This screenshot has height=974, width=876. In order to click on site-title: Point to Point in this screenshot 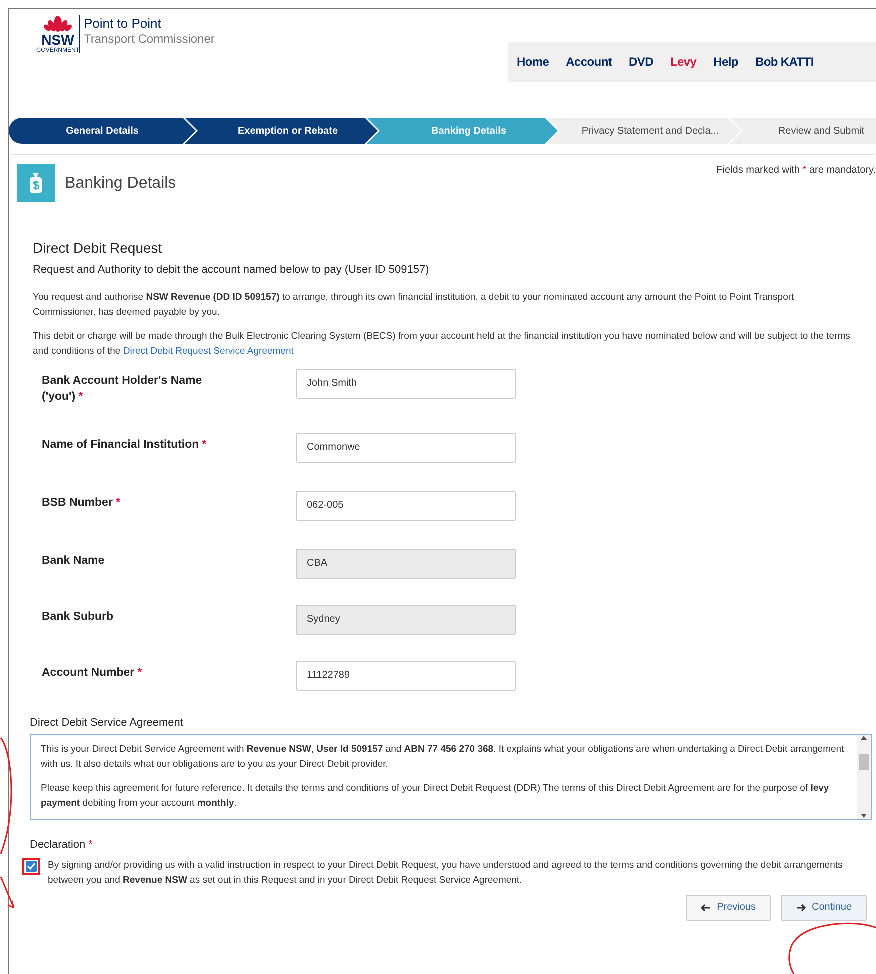, I will do `click(123, 24)`.